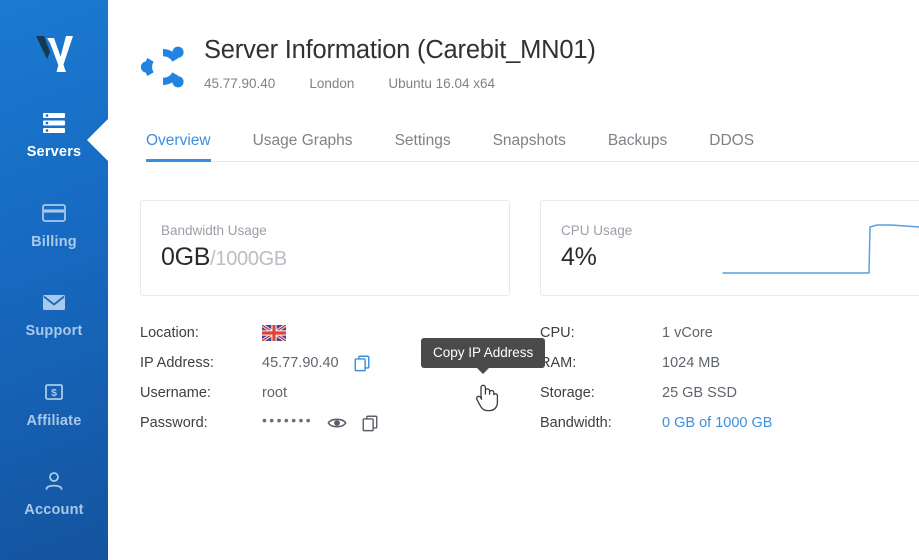  I want to click on detail-label: Storage:, so click(567, 393).